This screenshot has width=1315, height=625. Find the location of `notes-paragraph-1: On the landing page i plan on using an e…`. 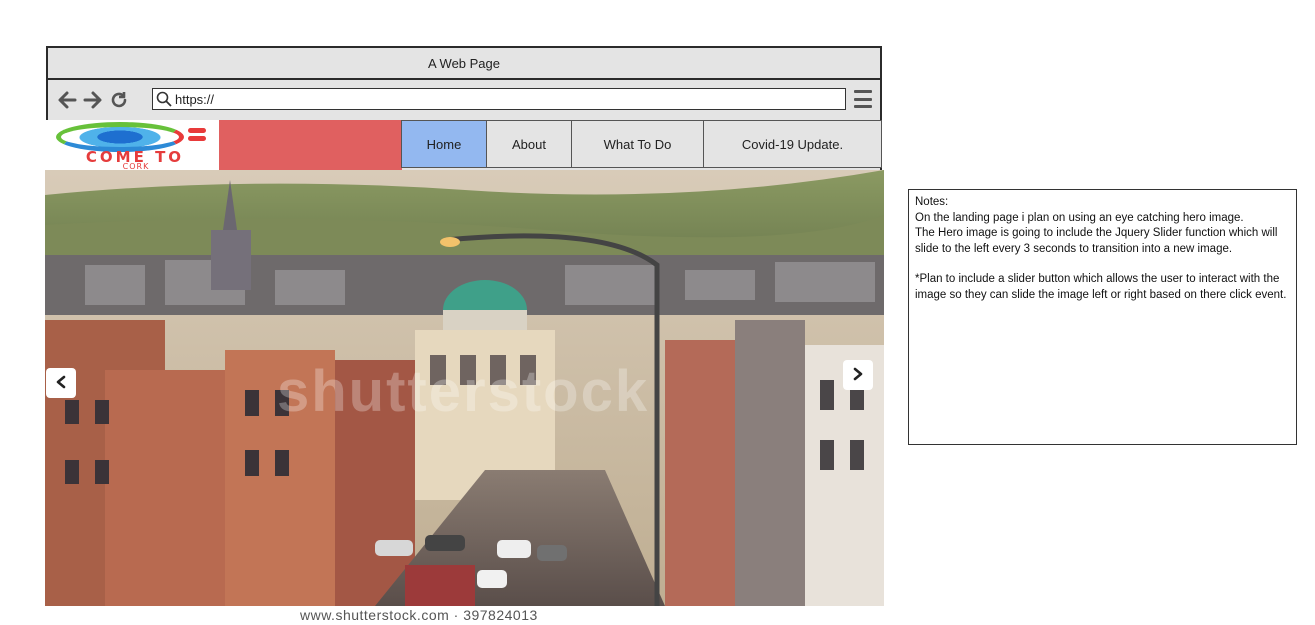

notes-paragraph-1: On the landing page i plan on using an e… is located at coordinates (1079, 217).